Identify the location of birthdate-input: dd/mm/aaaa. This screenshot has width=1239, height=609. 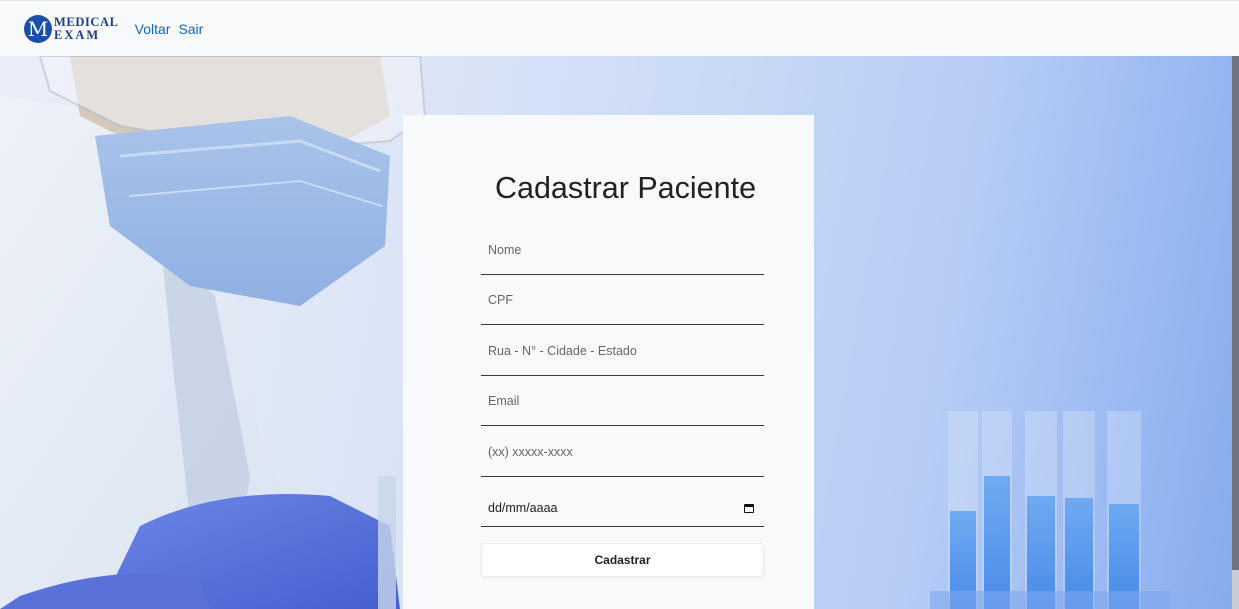
(522, 508).